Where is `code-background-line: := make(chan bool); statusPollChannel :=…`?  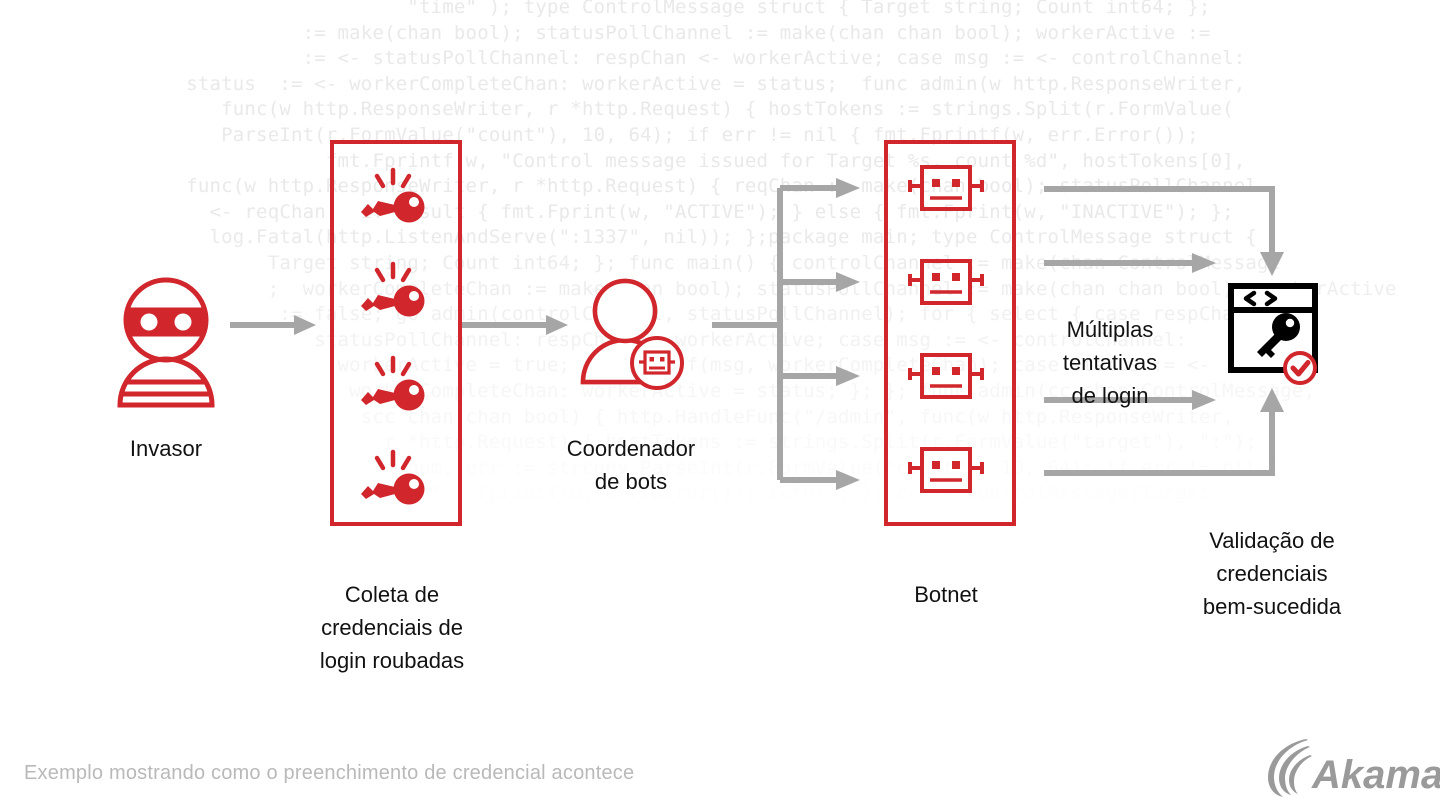
code-background-line: := make(chan bool); statusPollChannel :=… is located at coordinates (605, 32).